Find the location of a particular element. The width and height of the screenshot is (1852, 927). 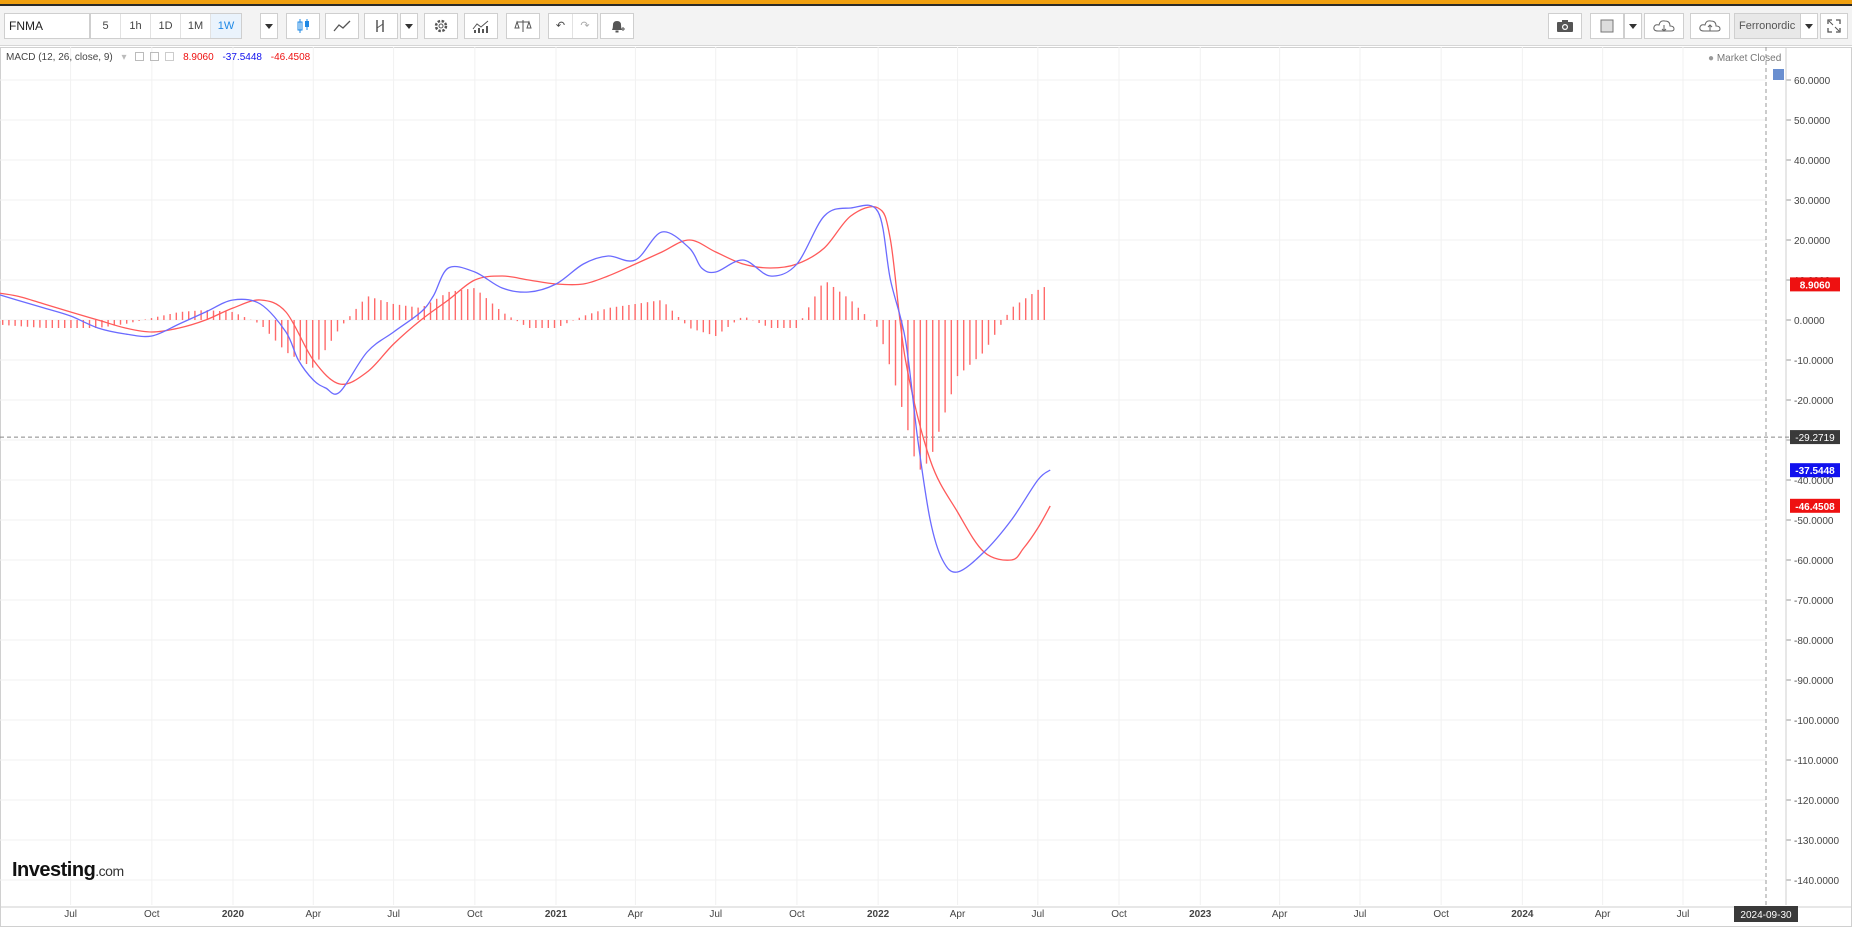

cloud-load-button is located at coordinates (1664, 26).